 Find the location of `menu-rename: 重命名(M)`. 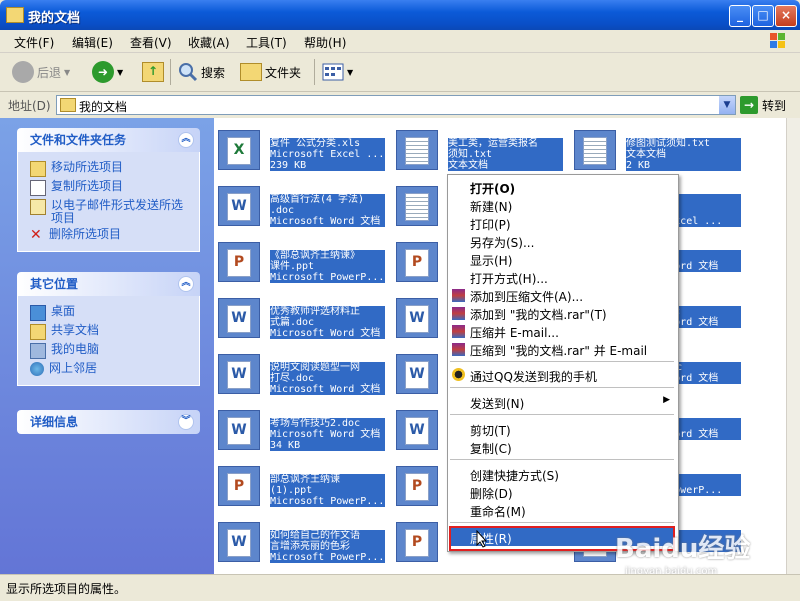

menu-rename: 重命名(M) is located at coordinates (498, 511).